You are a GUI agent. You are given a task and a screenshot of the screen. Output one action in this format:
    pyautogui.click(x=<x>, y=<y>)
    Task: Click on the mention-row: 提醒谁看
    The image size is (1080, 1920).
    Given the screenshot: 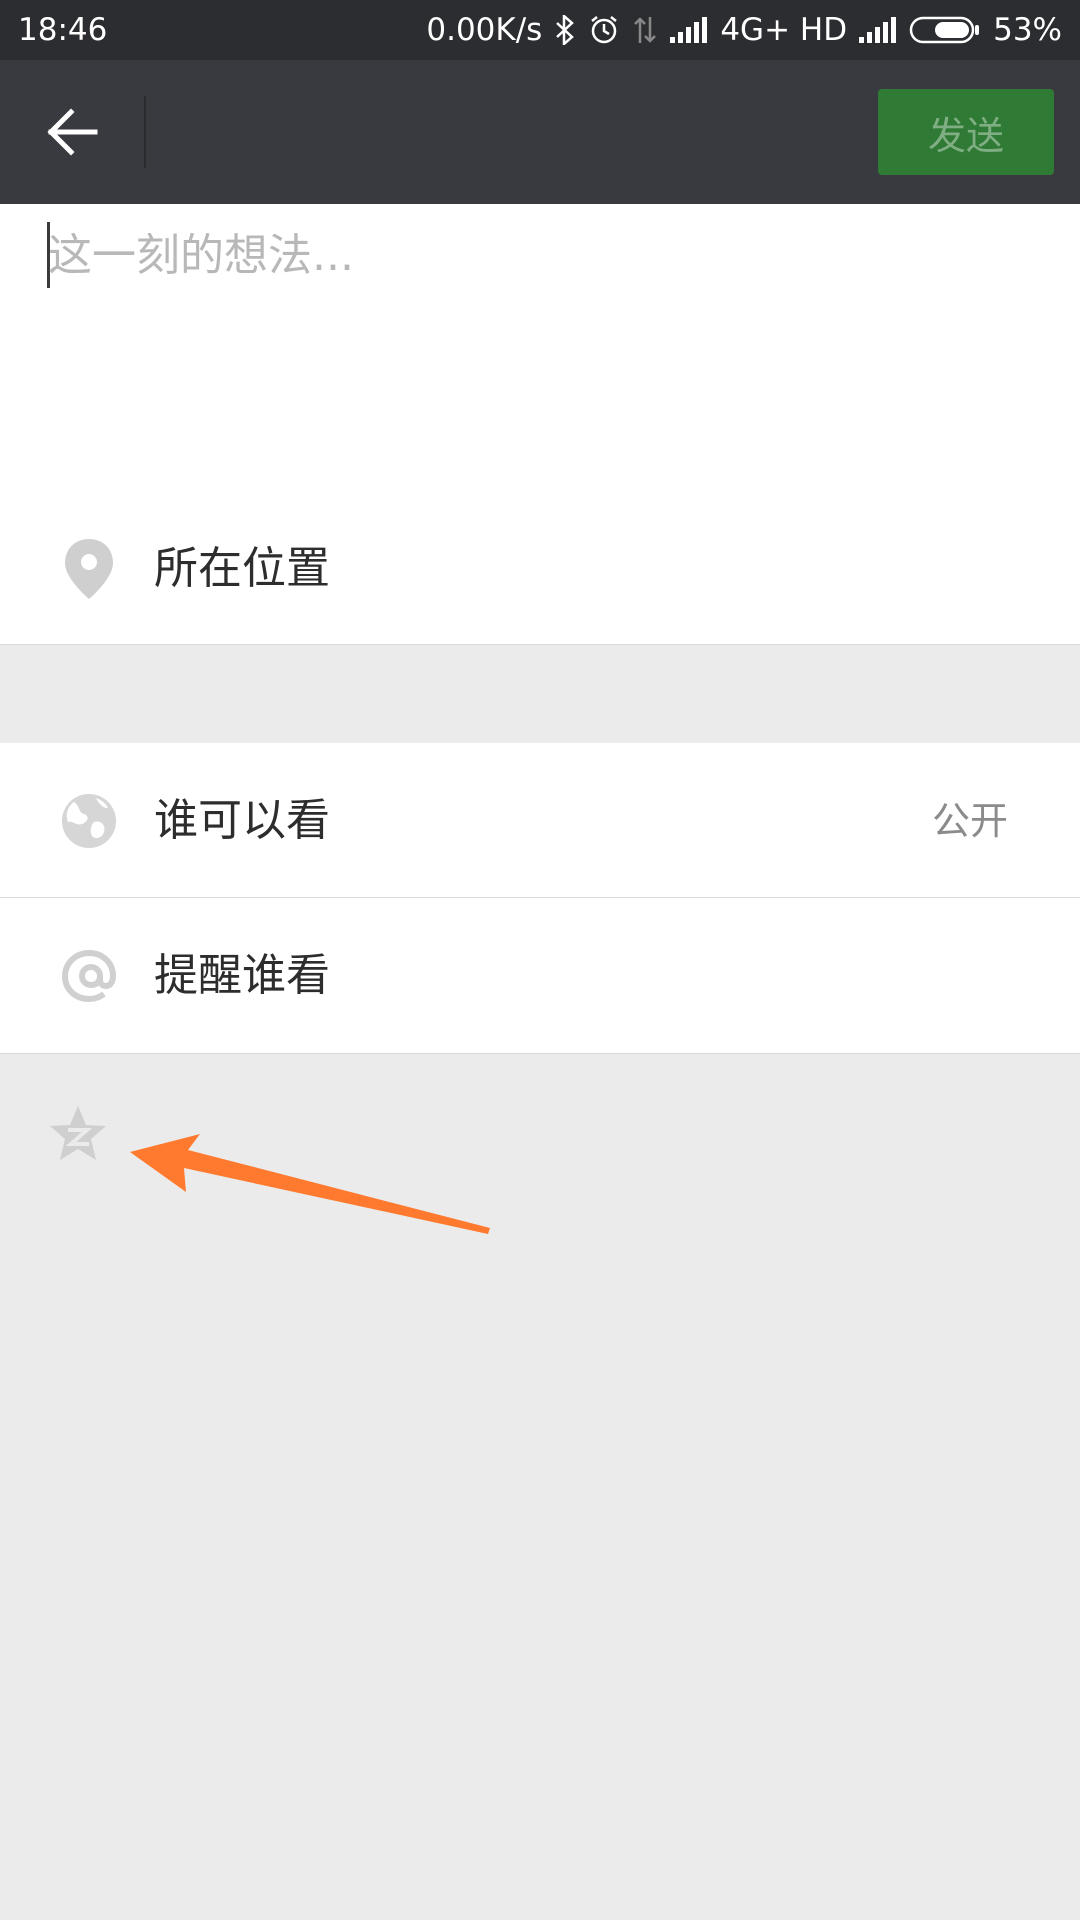 What is the action you would take?
    pyautogui.click(x=540, y=976)
    